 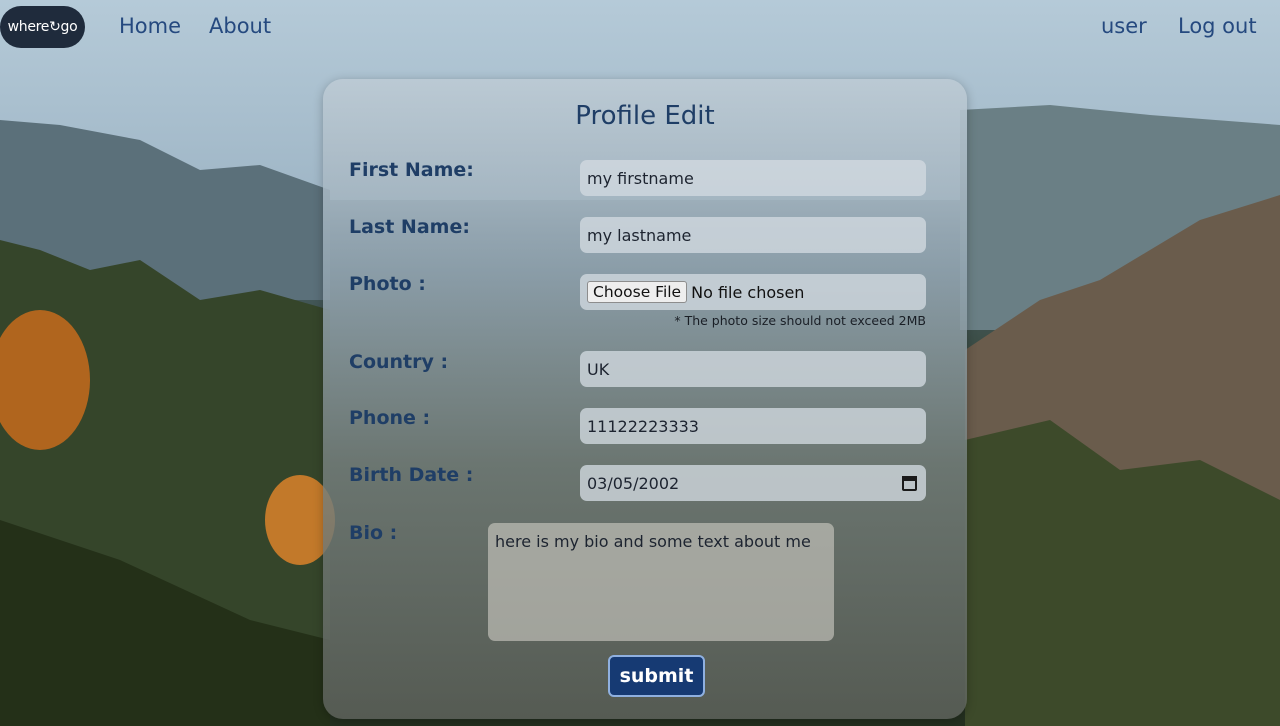 I want to click on bio-textarea: here is my bio and some text about me, so click(x=661, y=582).